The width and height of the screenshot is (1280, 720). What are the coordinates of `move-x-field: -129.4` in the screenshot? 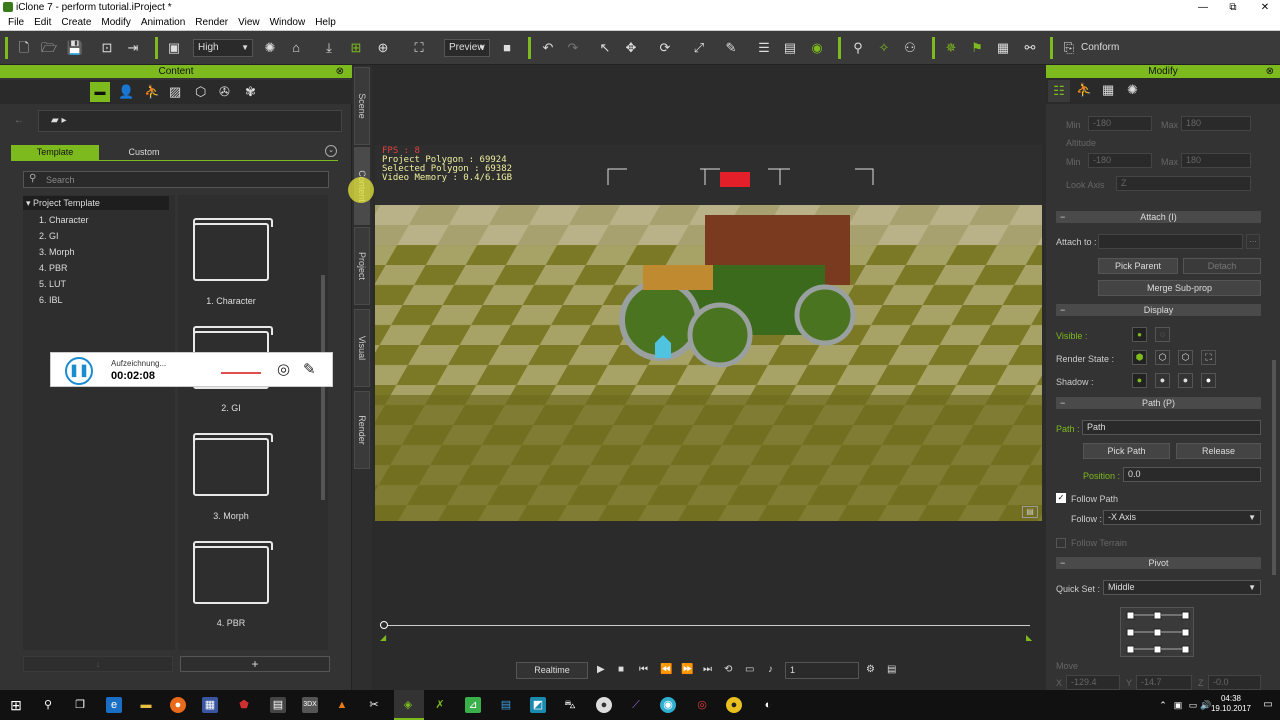 It's located at (1093, 682).